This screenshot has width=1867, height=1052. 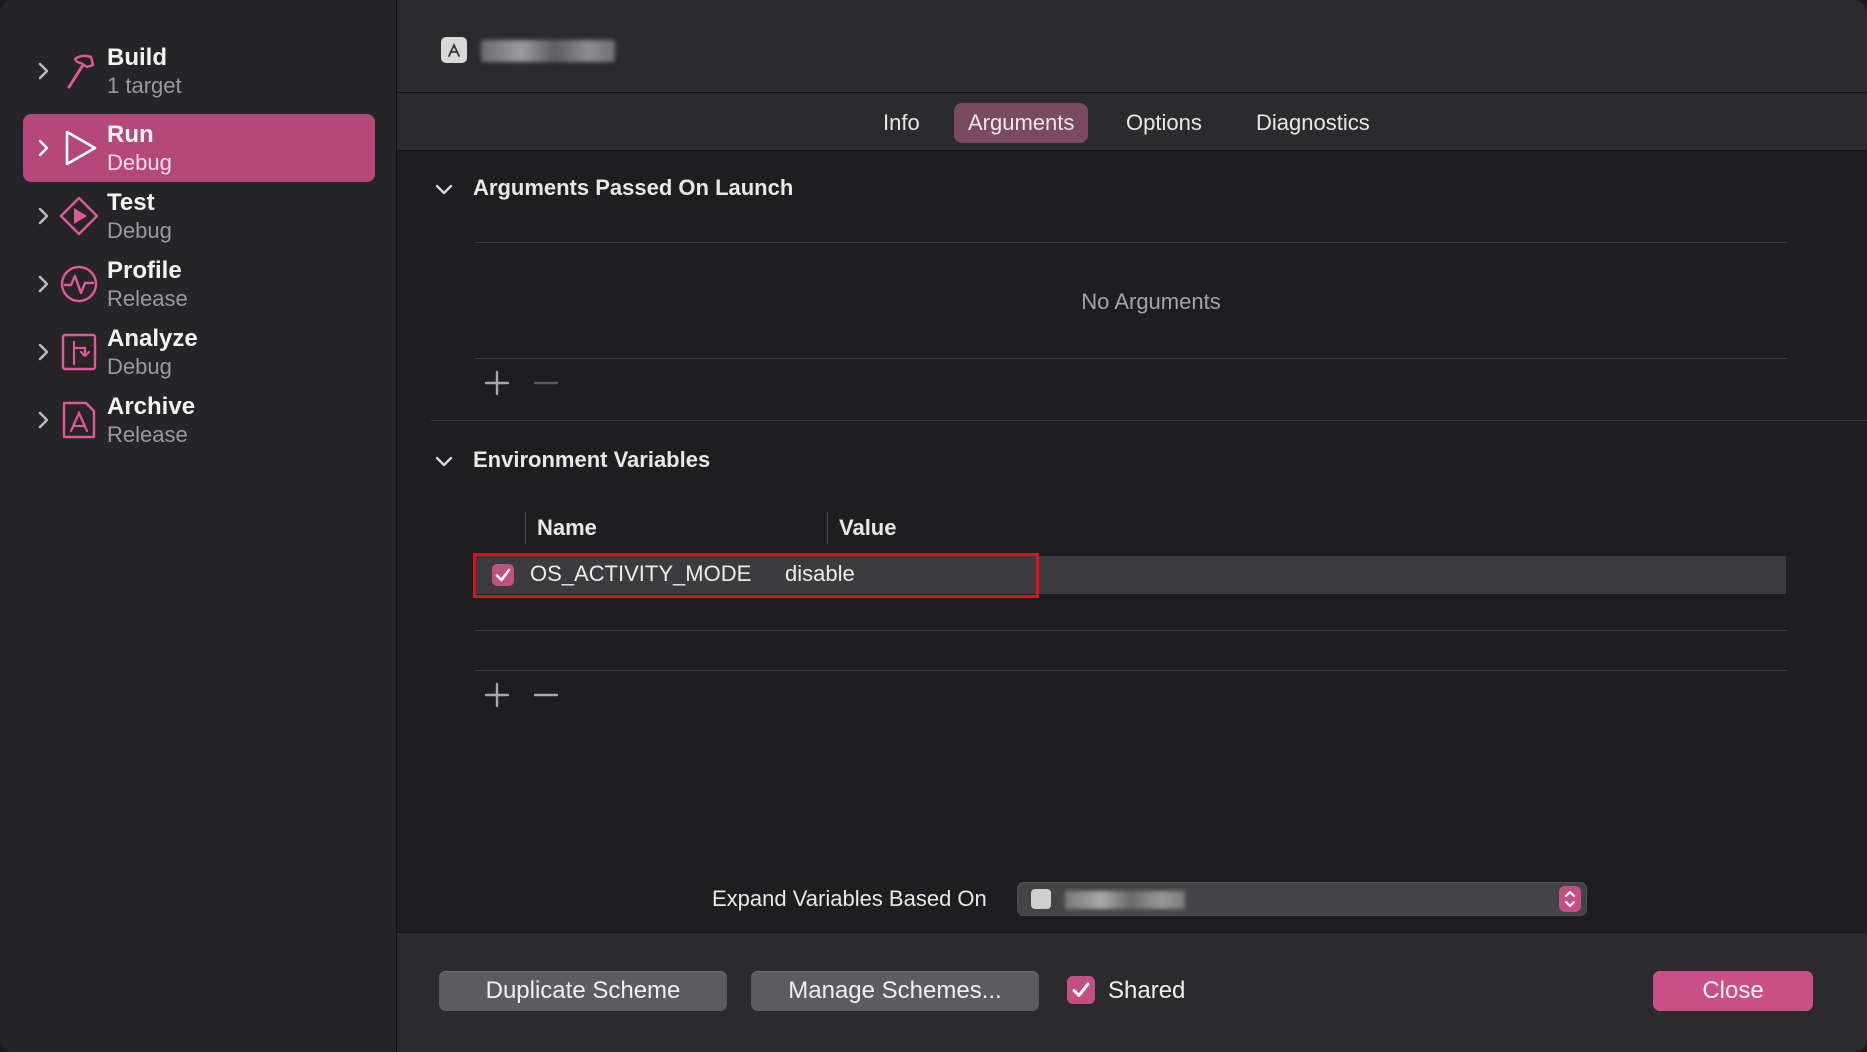 I want to click on play-icon, so click(x=81, y=148).